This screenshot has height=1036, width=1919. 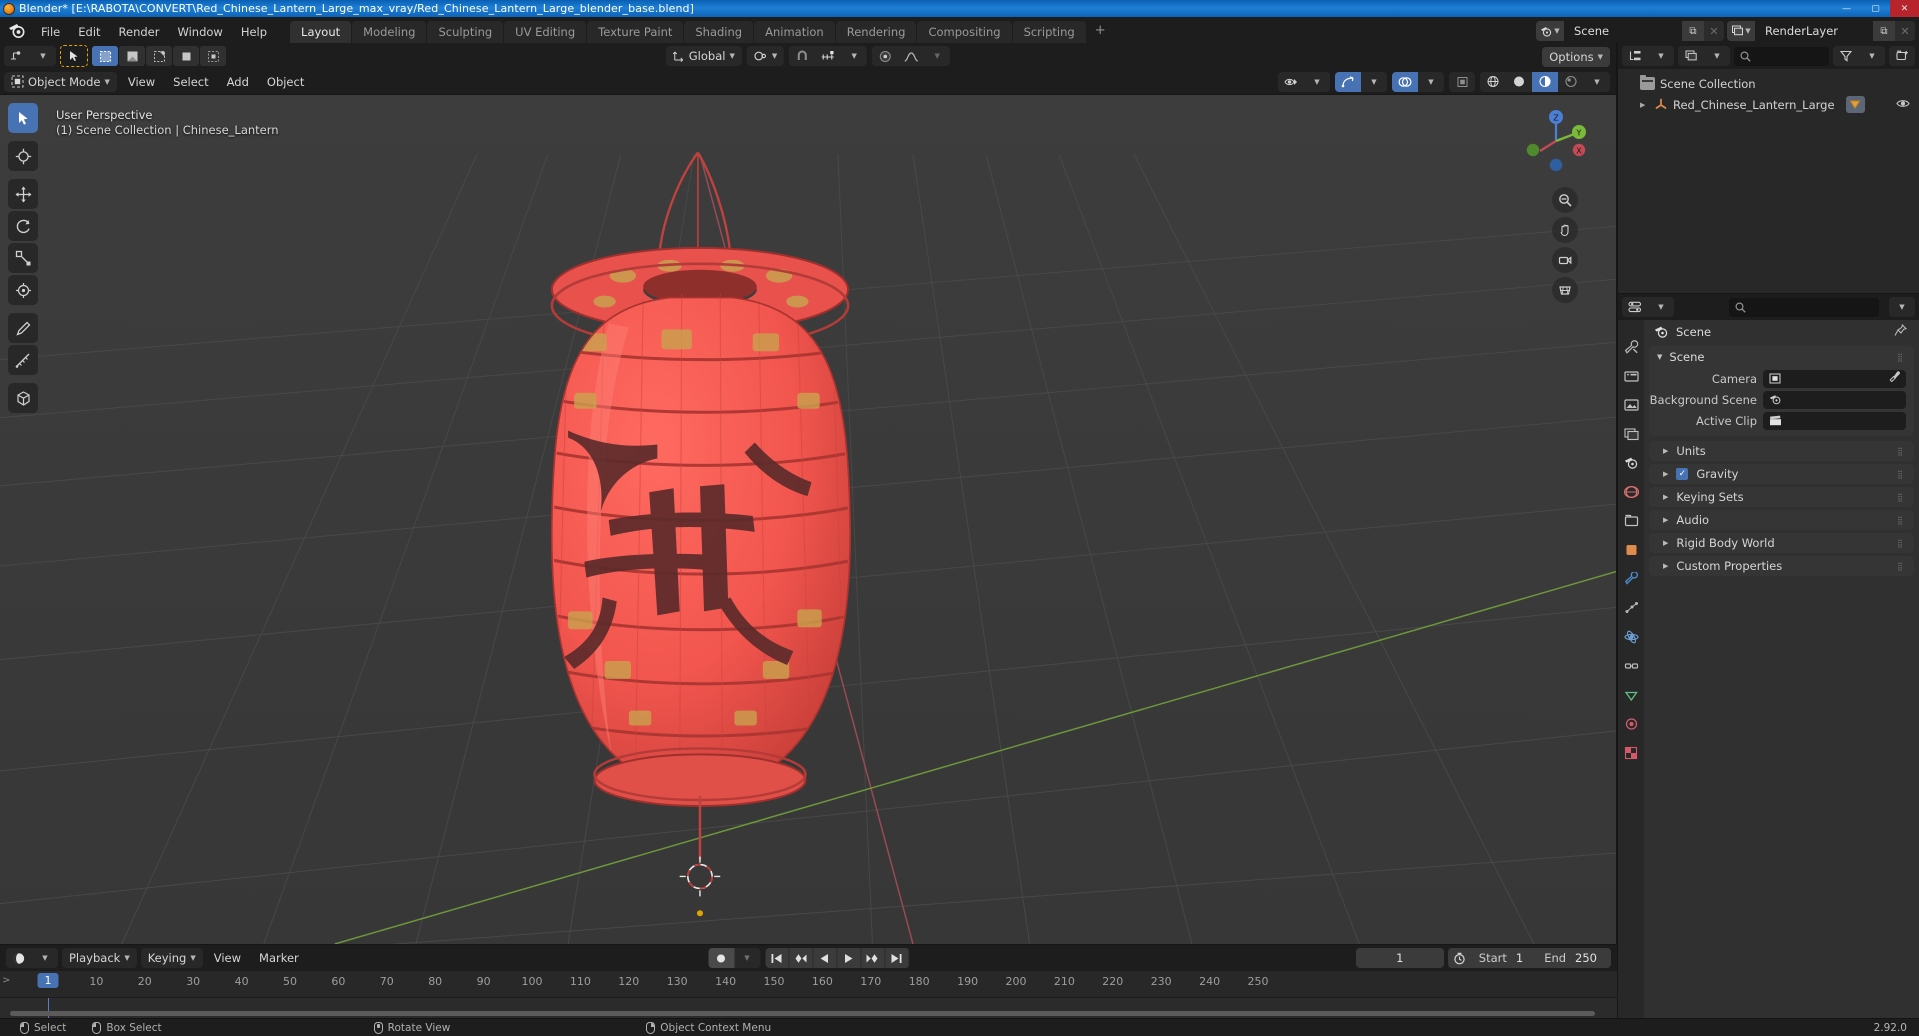 I want to click on tab-modeling: Modeling, so click(x=389, y=32).